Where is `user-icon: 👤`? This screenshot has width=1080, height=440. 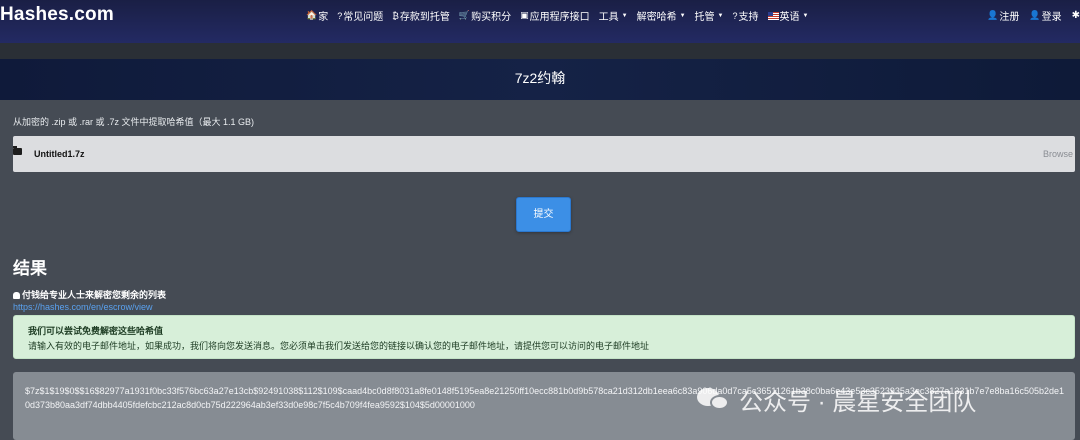 user-icon: 👤 is located at coordinates (1035, 15).